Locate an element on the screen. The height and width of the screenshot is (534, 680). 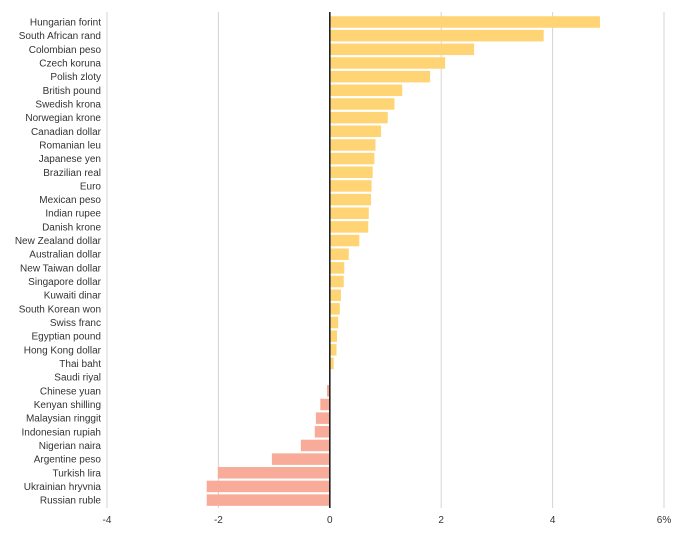
category-label: Hong Kong dollar is located at coordinates (63, 350).